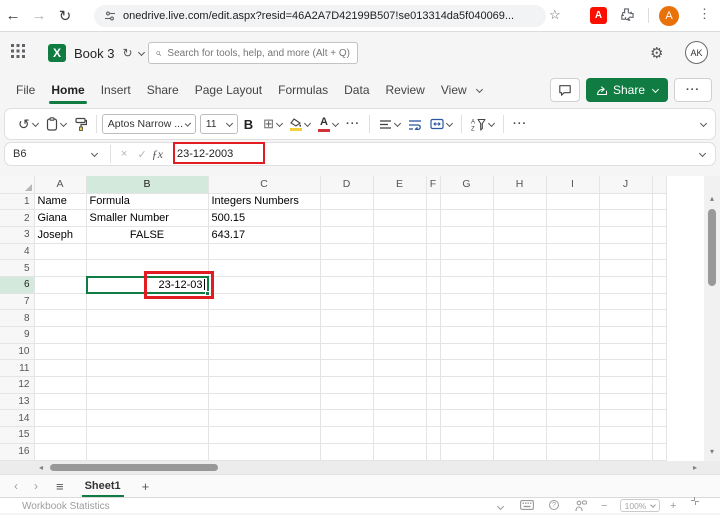  What do you see at coordinates (400, 435) in the screenshot?
I see `cell-E15` at bounding box center [400, 435].